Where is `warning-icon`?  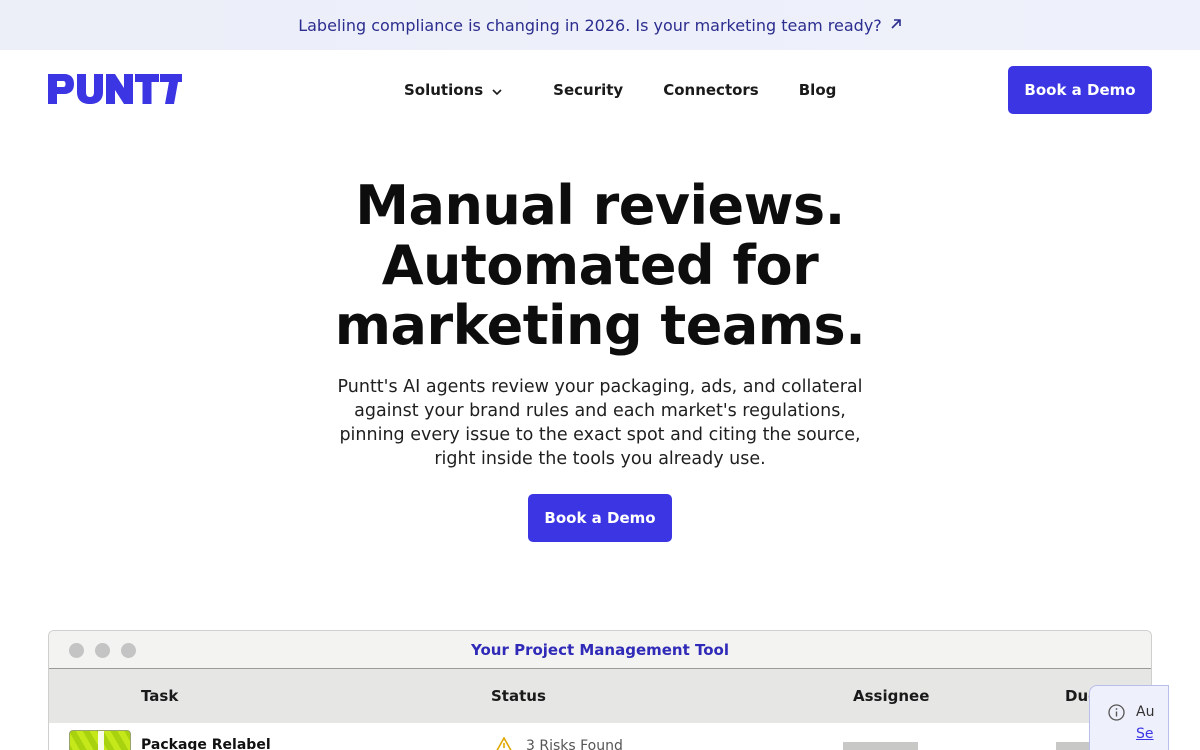 warning-icon is located at coordinates (504, 743).